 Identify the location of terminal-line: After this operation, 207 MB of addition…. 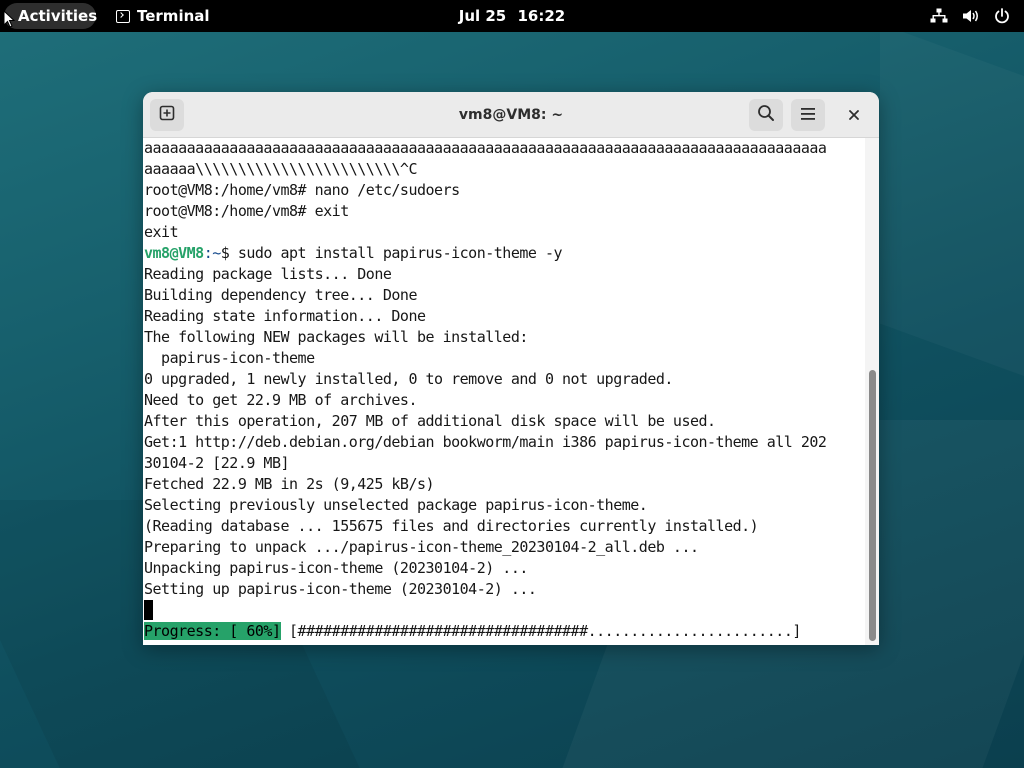
(430, 421).